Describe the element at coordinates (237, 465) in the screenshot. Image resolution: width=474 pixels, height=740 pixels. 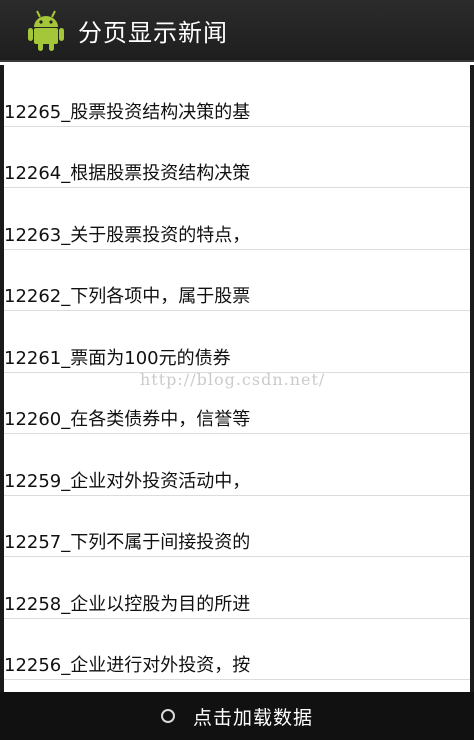
I see `list-item: 12259_企业对外投资活动中，` at that location.